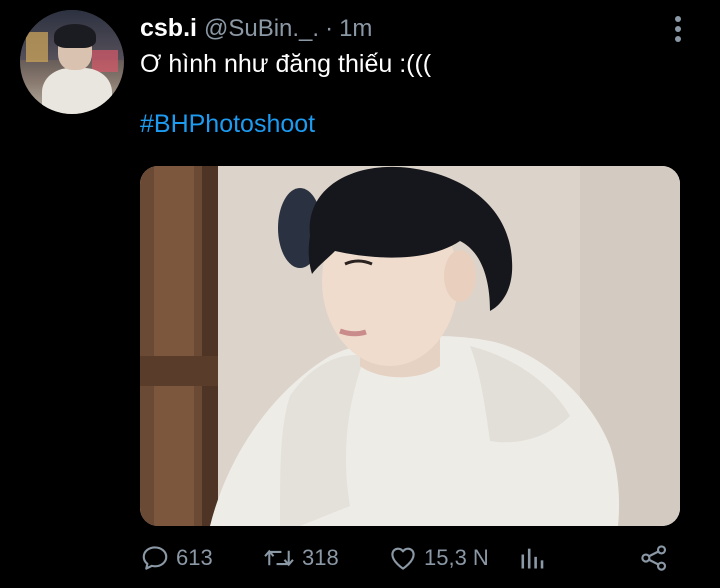 This screenshot has height=588, width=720. I want to click on tweet-text: Ơ hình như đăng thiếu :(((, so click(286, 64).